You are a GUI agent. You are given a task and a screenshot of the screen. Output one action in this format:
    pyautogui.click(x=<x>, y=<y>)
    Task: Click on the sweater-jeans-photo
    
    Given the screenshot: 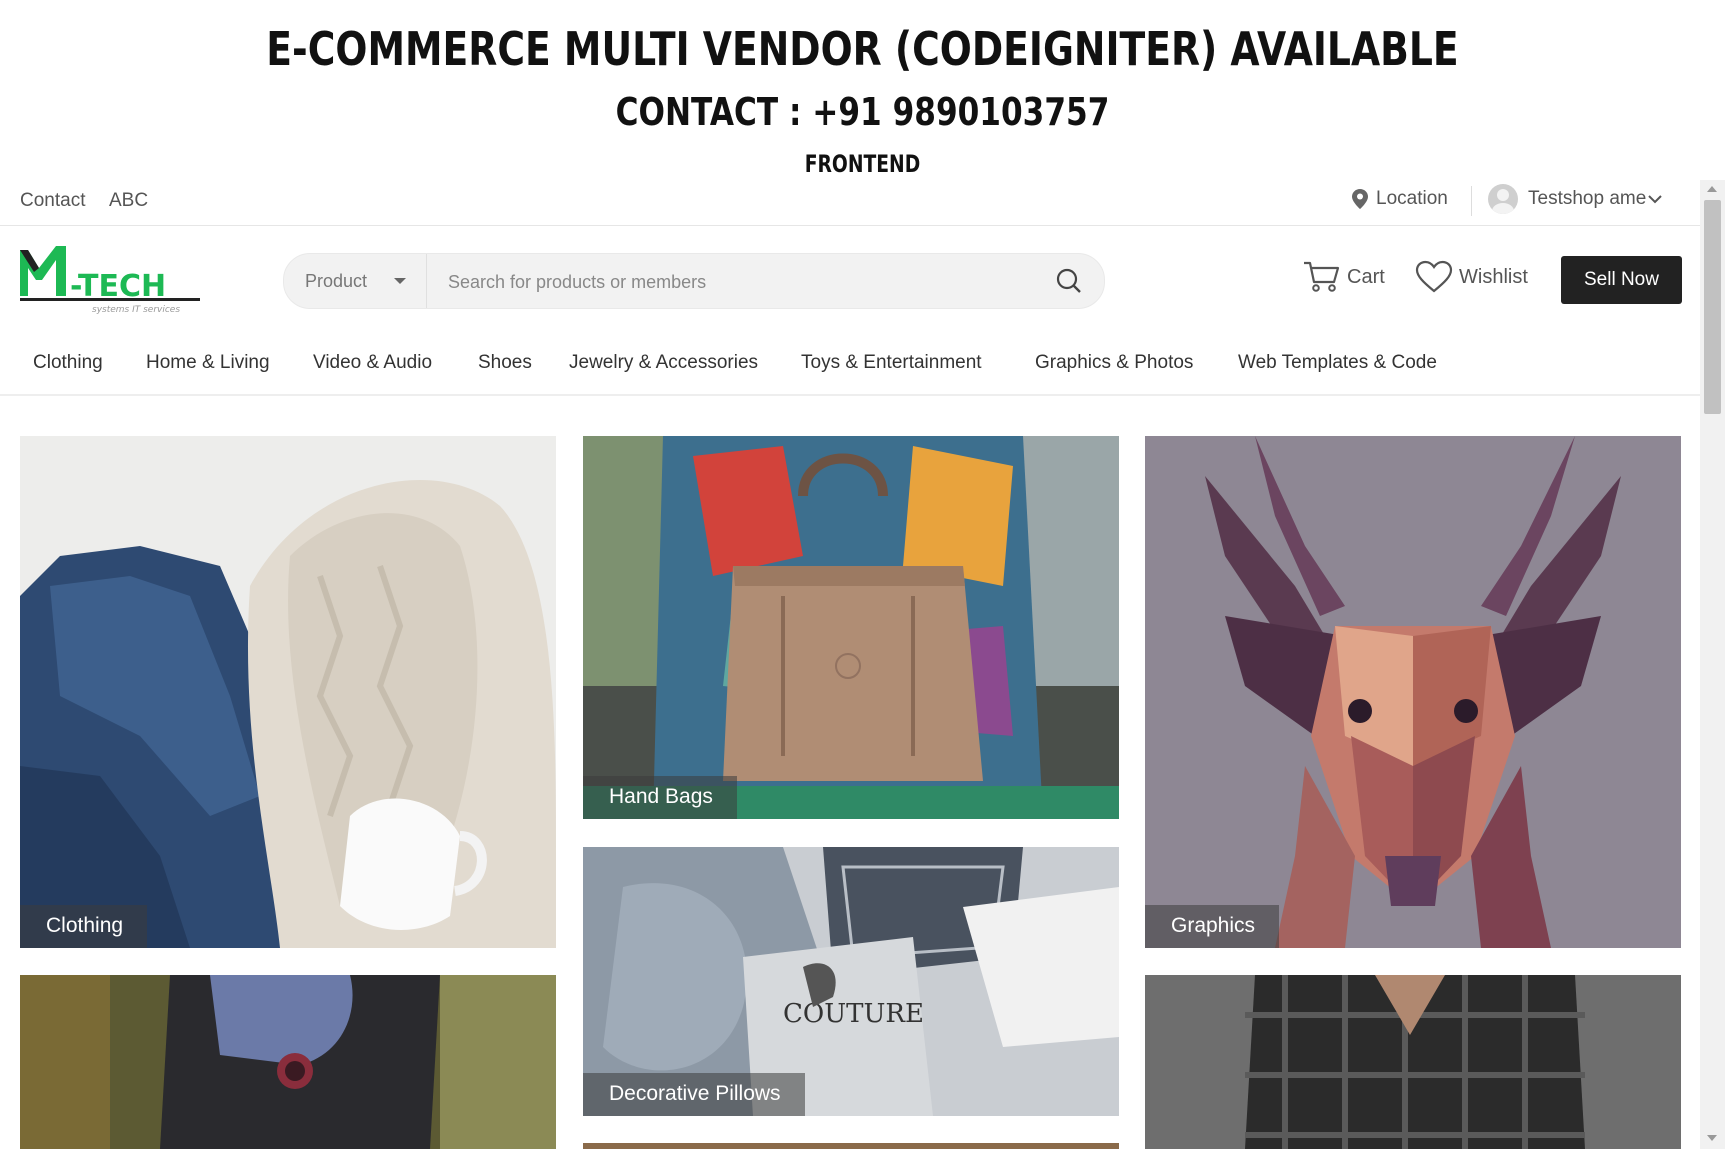 What is the action you would take?
    pyautogui.click(x=288, y=692)
    